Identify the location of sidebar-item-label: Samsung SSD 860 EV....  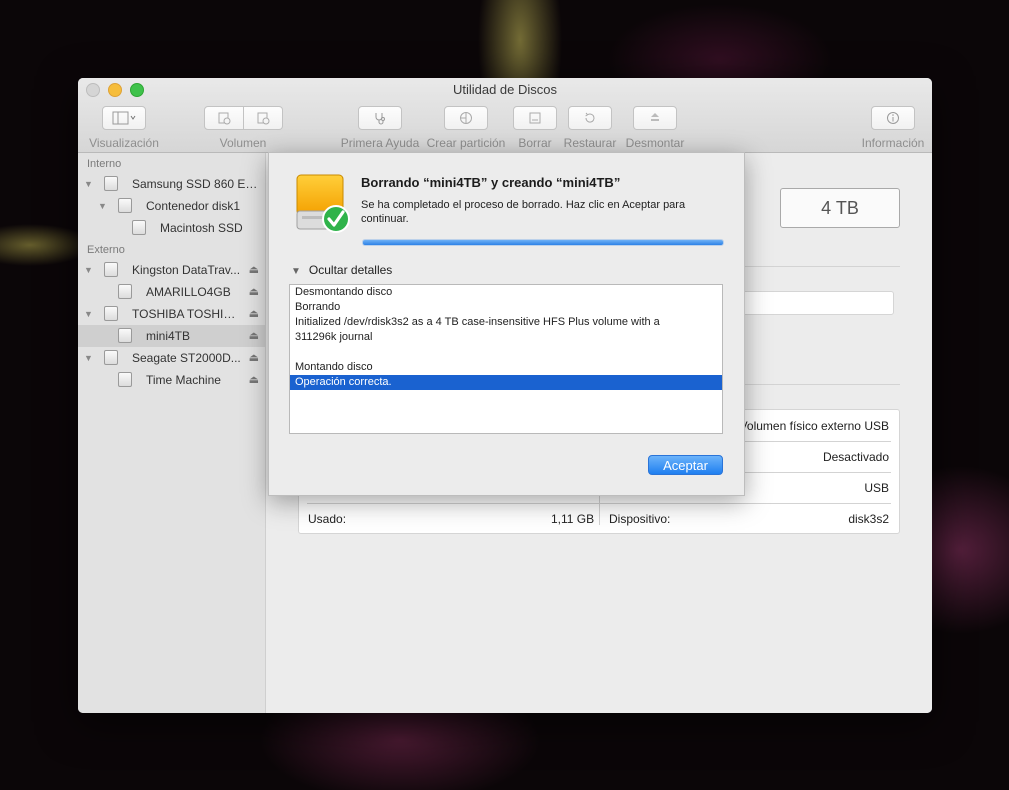
(195, 184).